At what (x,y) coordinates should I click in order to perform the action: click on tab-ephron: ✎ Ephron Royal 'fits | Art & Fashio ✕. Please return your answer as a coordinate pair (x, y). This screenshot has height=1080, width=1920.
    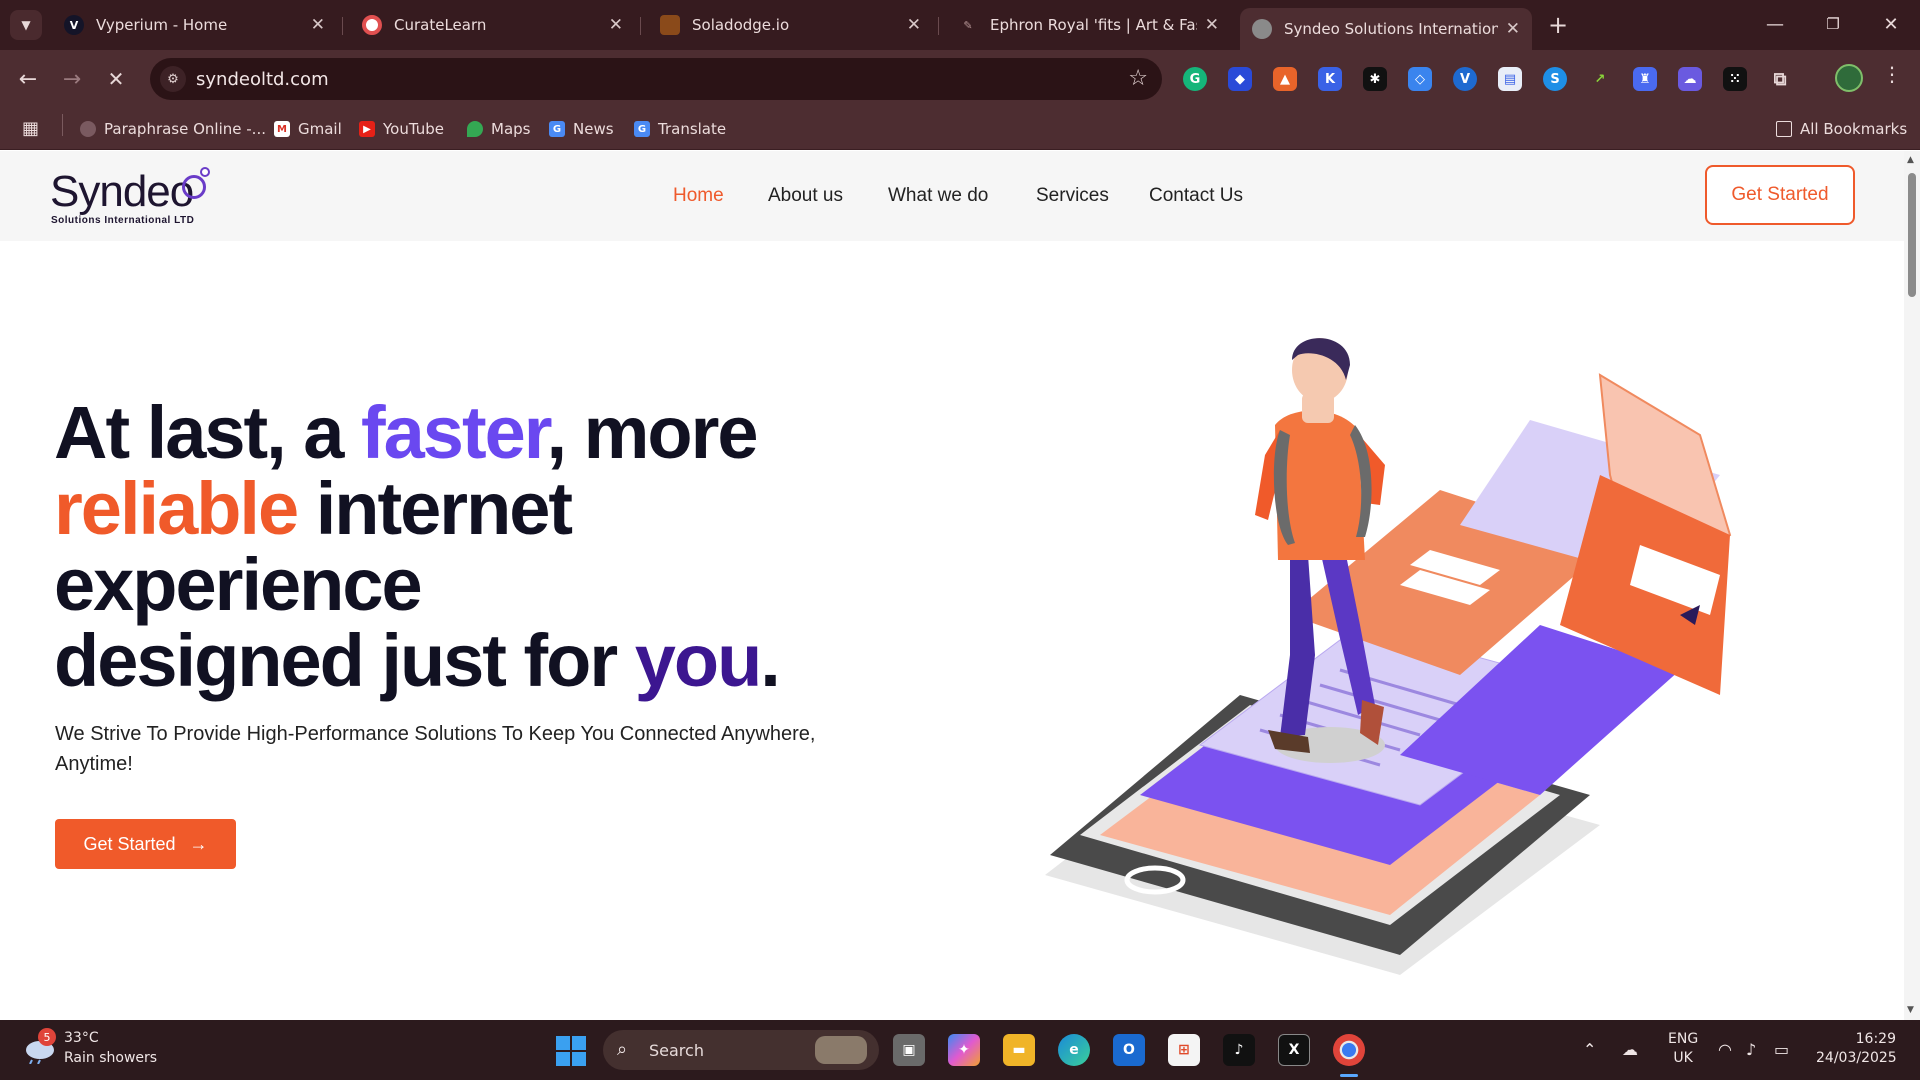
    Looking at the image, I should click on (1088, 25).